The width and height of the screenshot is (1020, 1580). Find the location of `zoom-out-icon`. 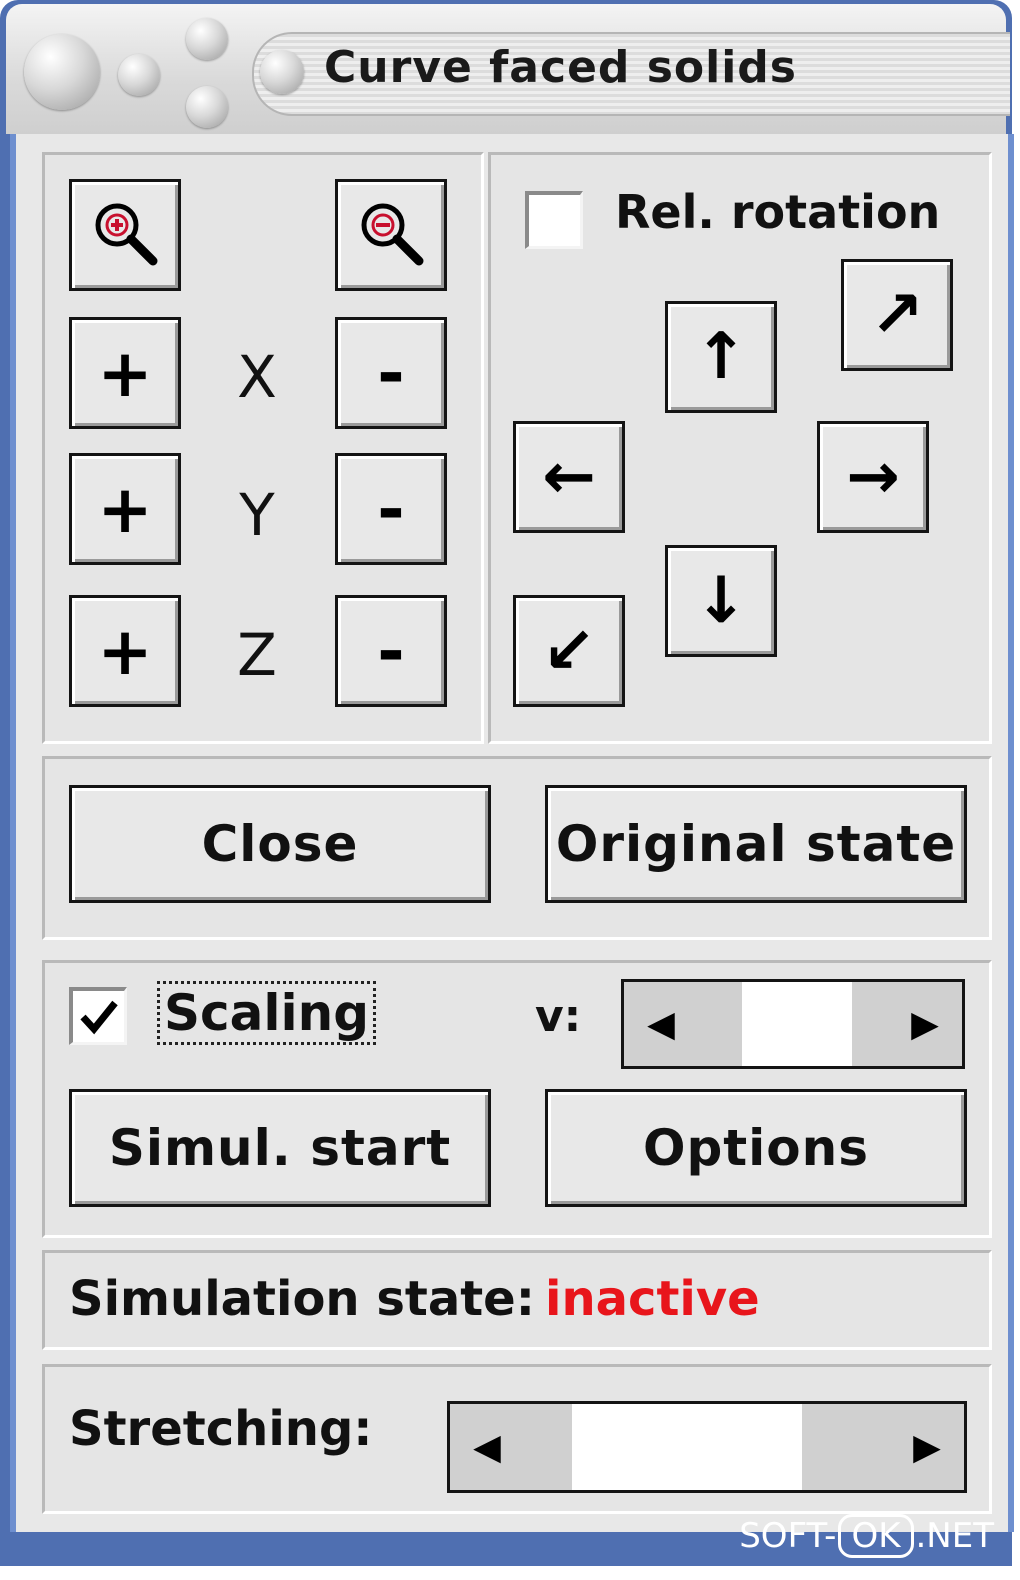

zoom-out-icon is located at coordinates (392, 234).